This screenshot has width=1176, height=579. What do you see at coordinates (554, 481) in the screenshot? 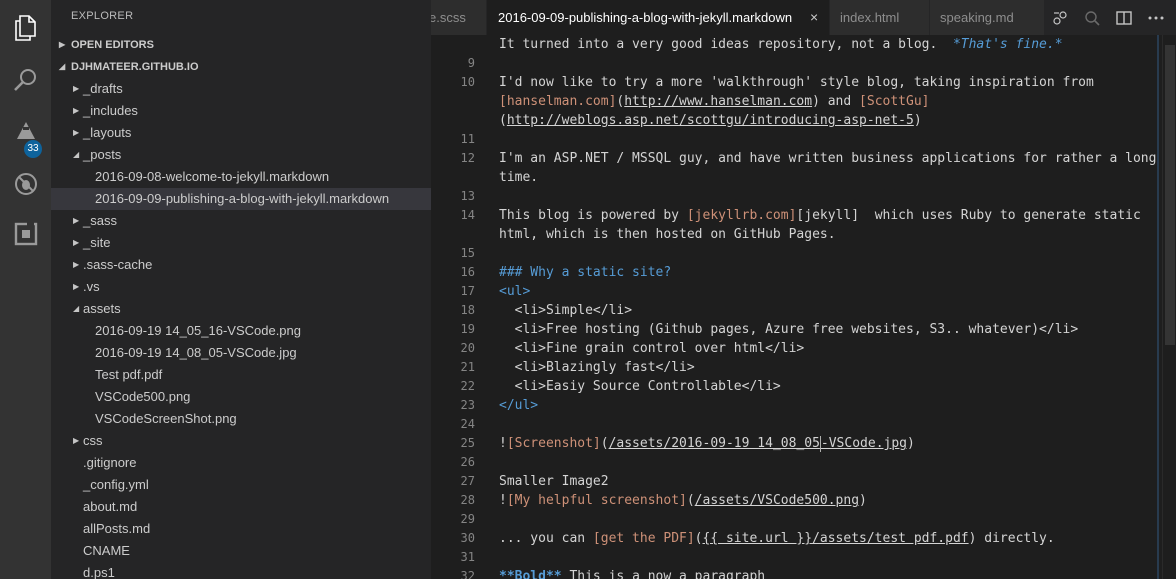
I see `code-line: Smaller Image2` at bounding box center [554, 481].